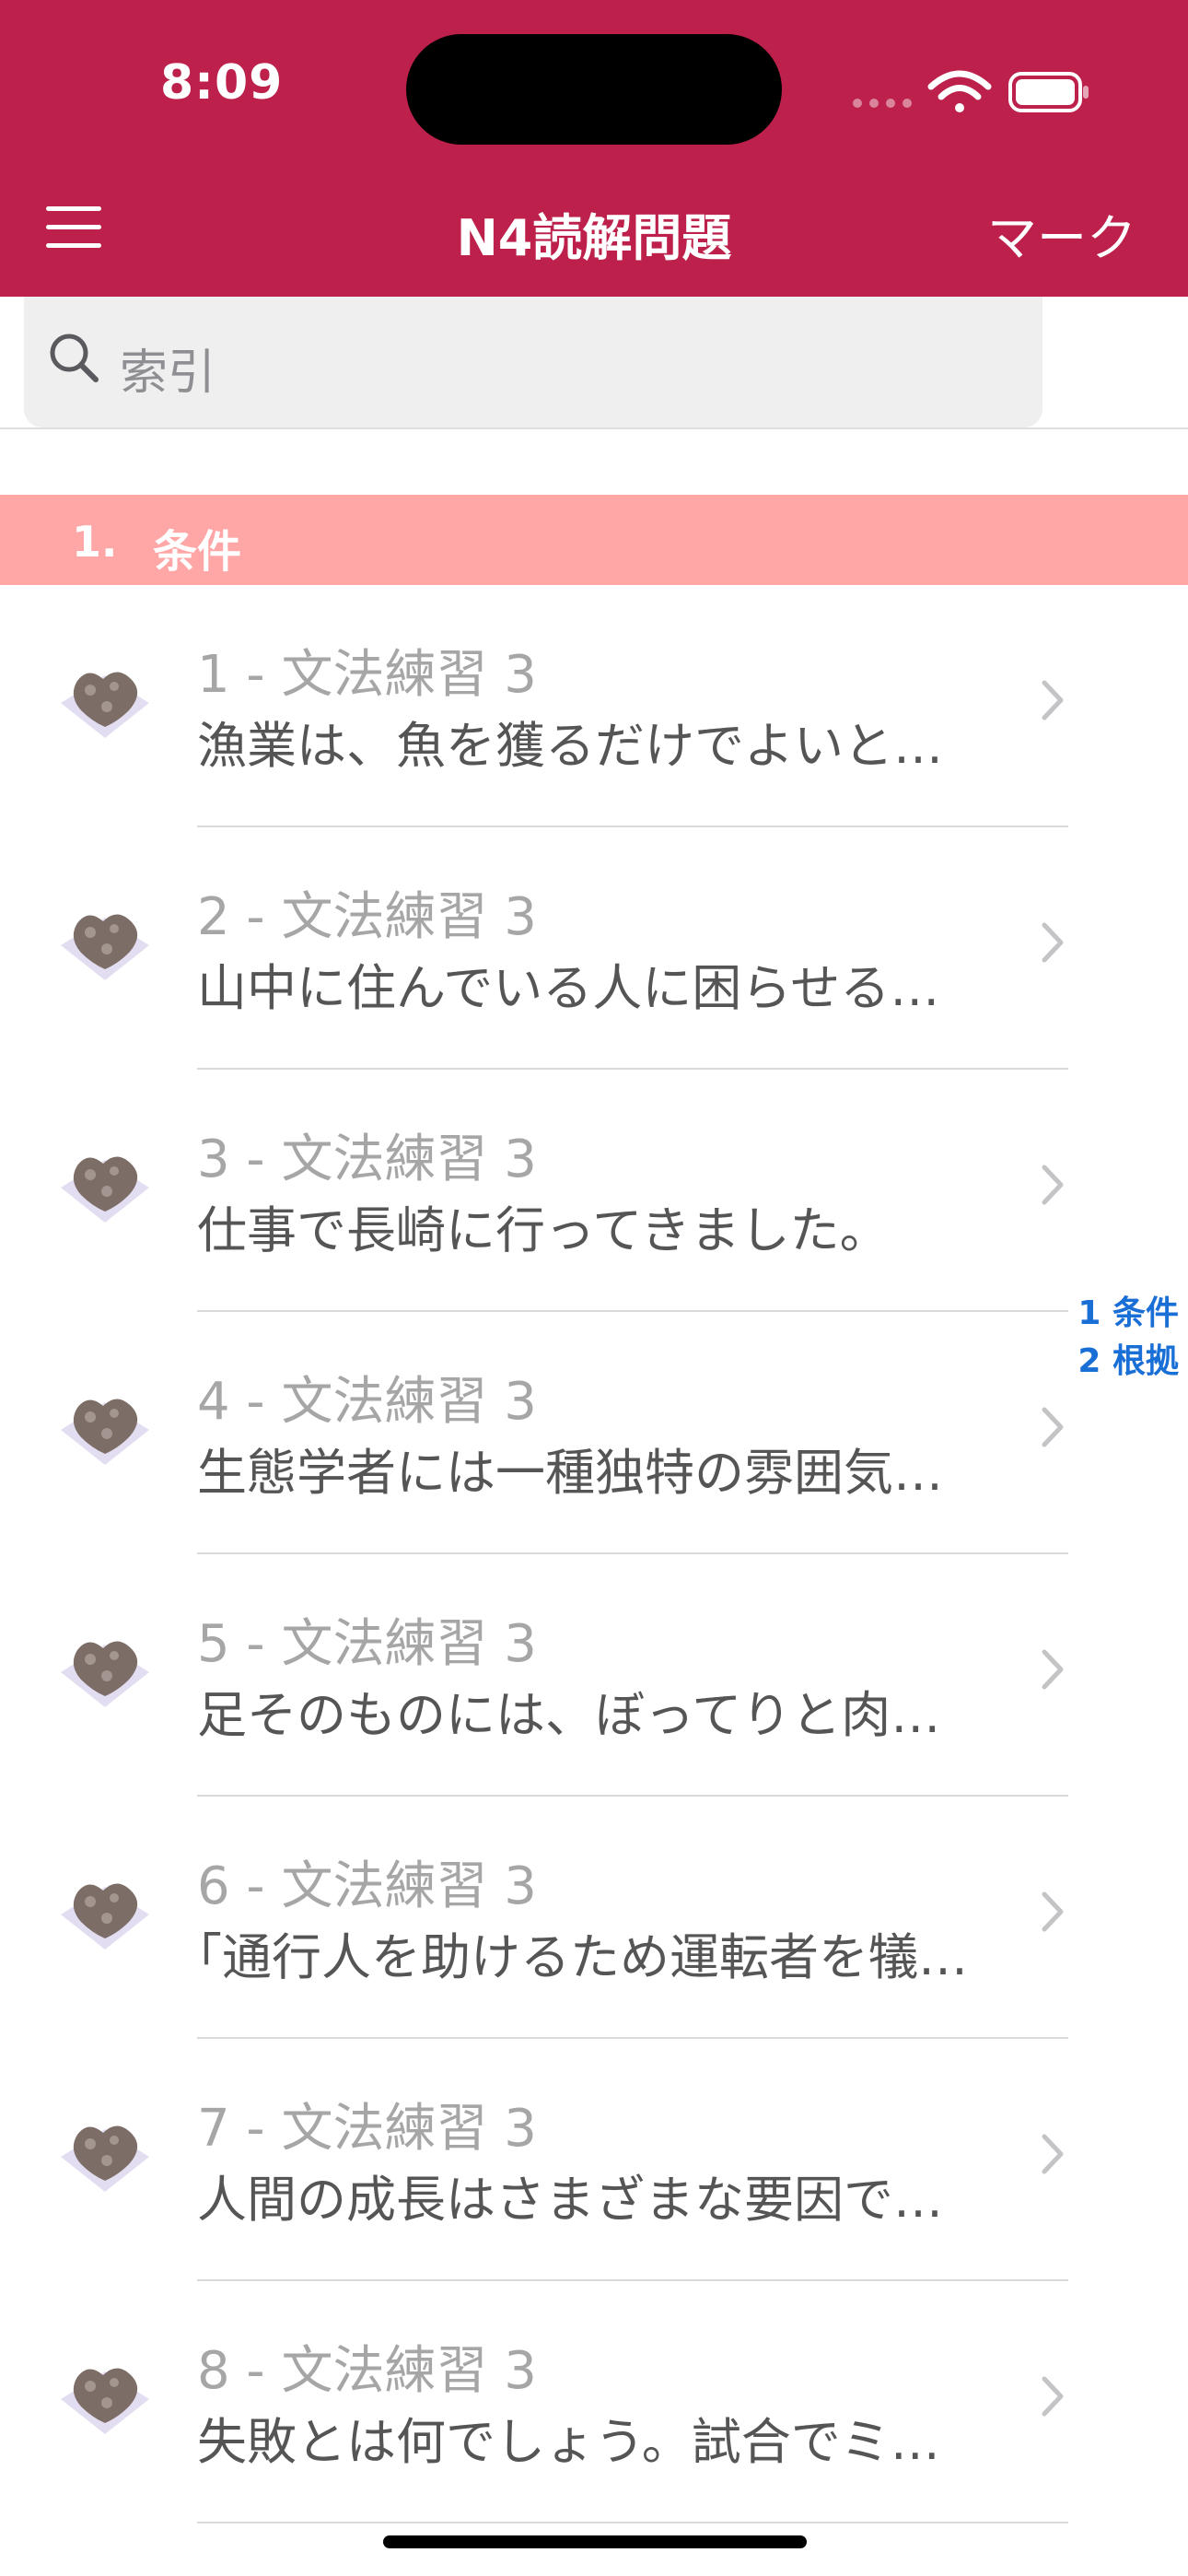 Image resolution: width=1188 pixels, height=2576 pixels. Describe the element at coordinates (222, 83) in the screenshot. I see `status-time: 8:09` at that location.